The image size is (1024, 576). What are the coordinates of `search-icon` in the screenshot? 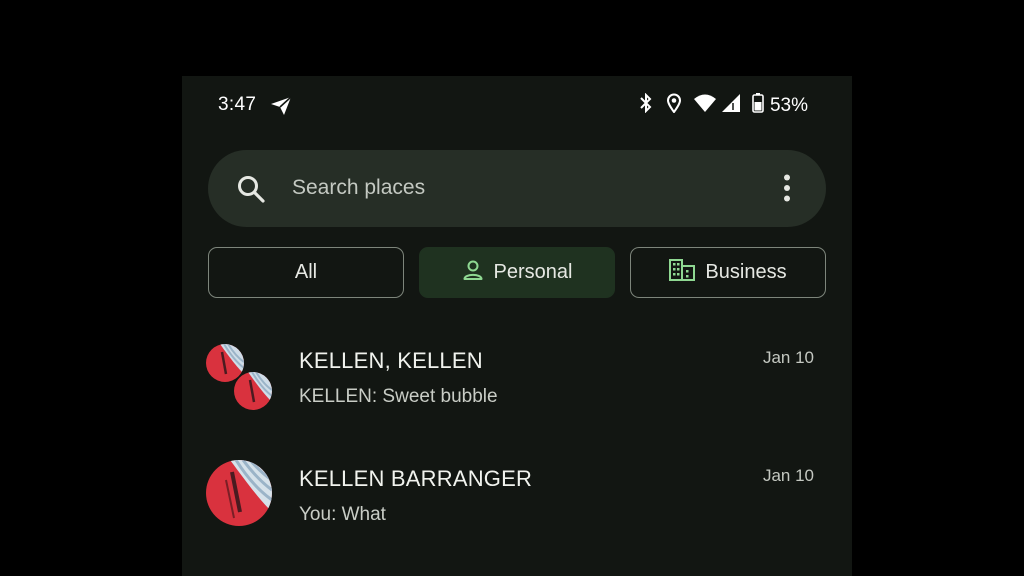 It's located at (251, 191).